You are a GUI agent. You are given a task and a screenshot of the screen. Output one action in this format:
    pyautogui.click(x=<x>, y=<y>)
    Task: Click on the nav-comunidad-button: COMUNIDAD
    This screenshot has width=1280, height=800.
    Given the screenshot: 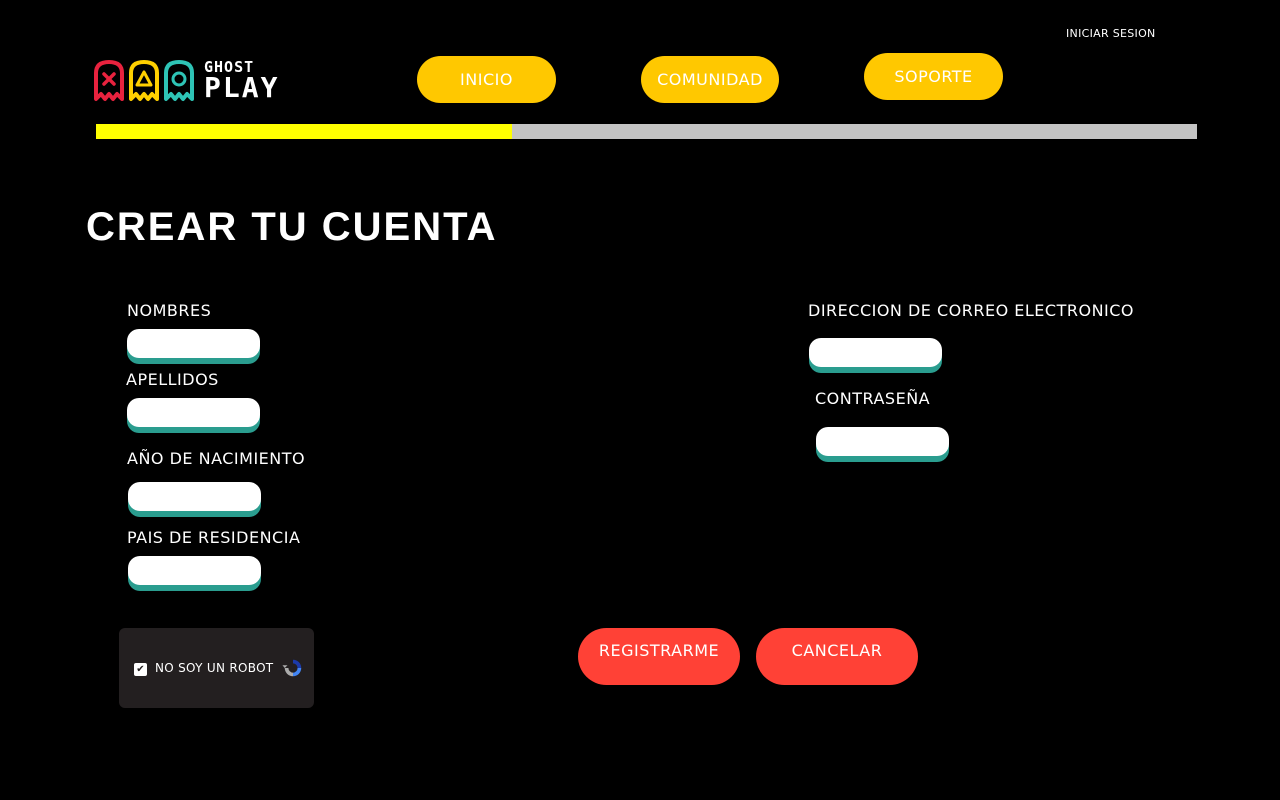 What is the action you would take?
    pyautogui.click(x=710, y=79)
    